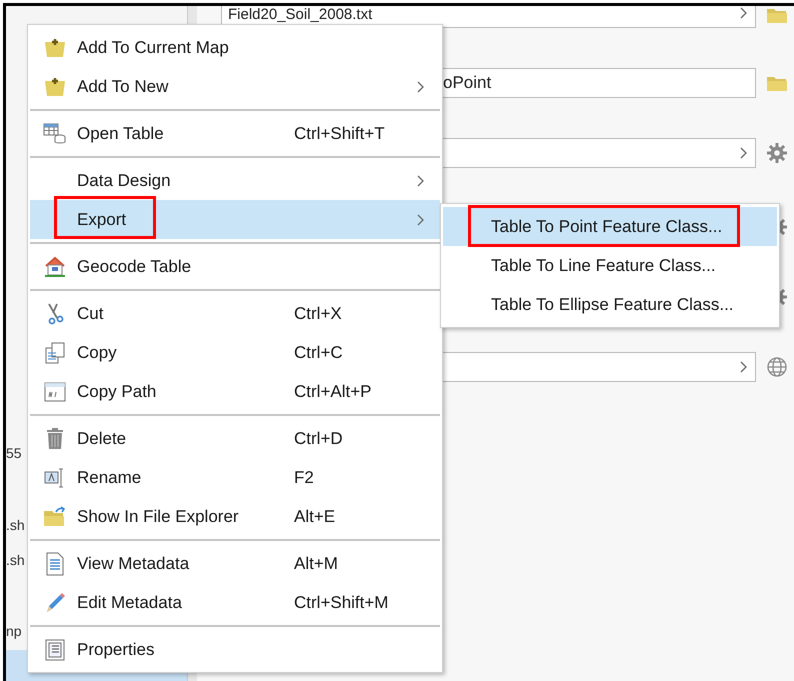 The image size is (794, 681). What do you see at coordinates (235, 602) in the screenshot?
I see `menu-item: Edit Metadata Ctrl+Shift+M` at bounding box center [235, 602].